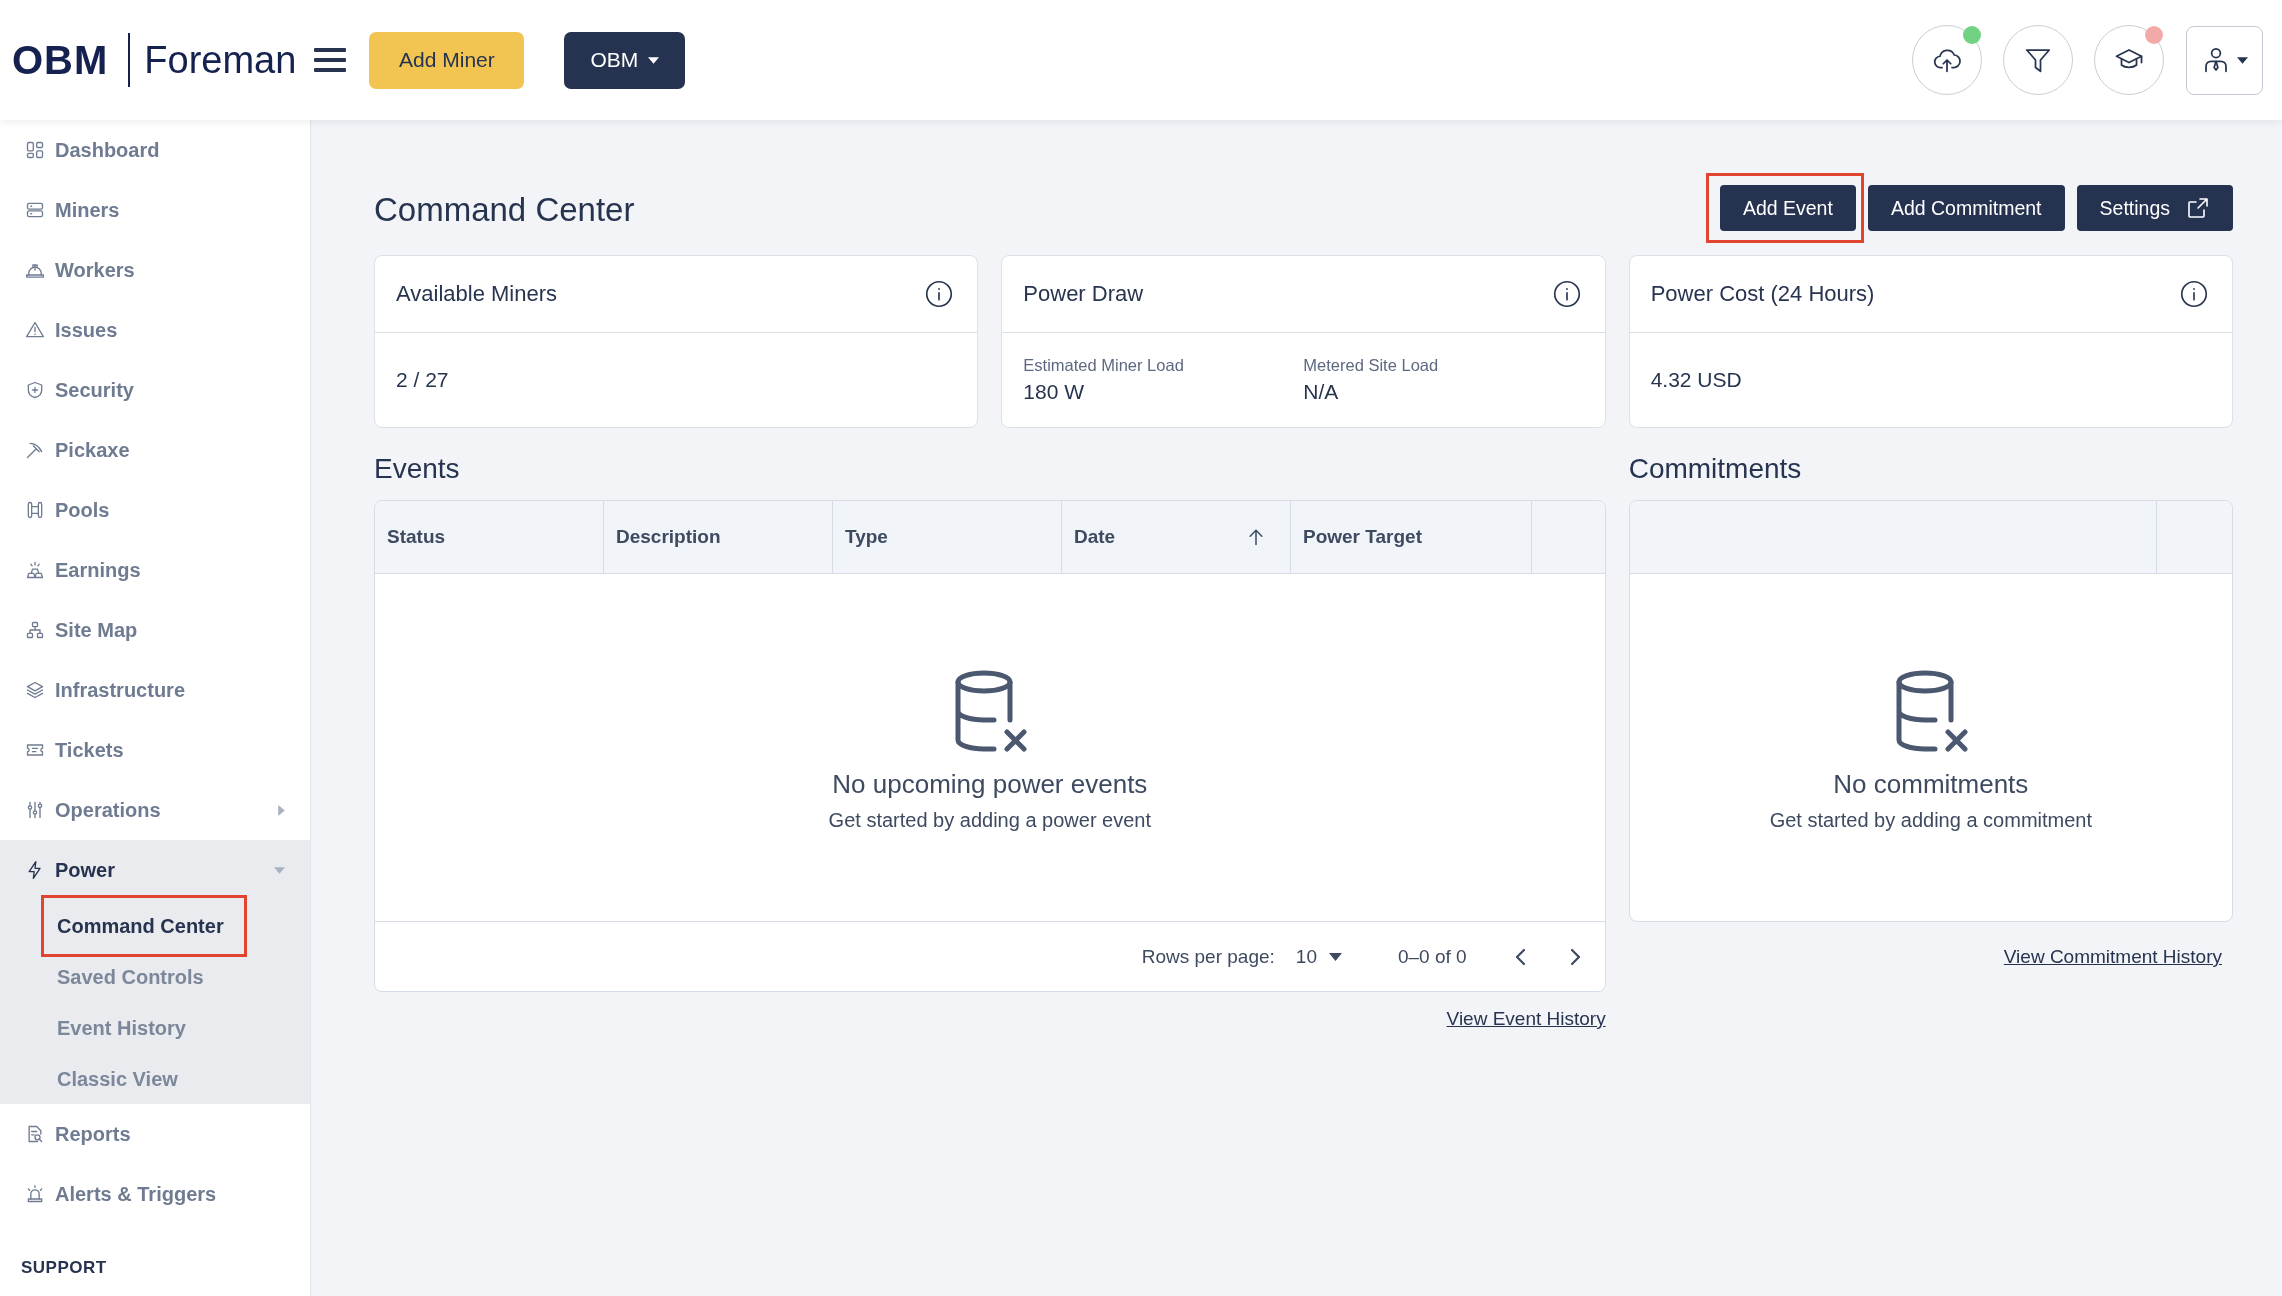 The width and height of the screenshot is (2282, 1296). What do you see at coordinates (447, 60) in the screenshot?
I see `add-miner-button: Add Miner` at bounding box center [447, 60].